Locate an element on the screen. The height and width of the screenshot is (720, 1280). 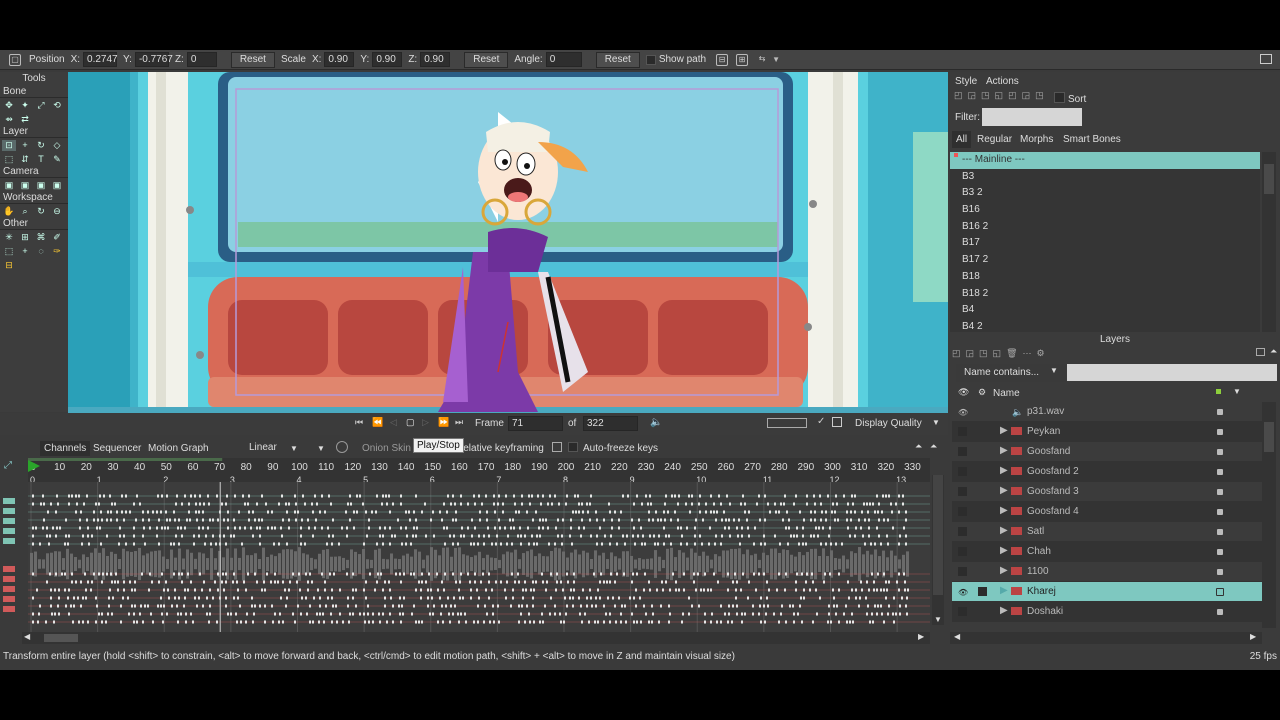
pan-camera-icon: ▣ is located at coordinates (57, 185).